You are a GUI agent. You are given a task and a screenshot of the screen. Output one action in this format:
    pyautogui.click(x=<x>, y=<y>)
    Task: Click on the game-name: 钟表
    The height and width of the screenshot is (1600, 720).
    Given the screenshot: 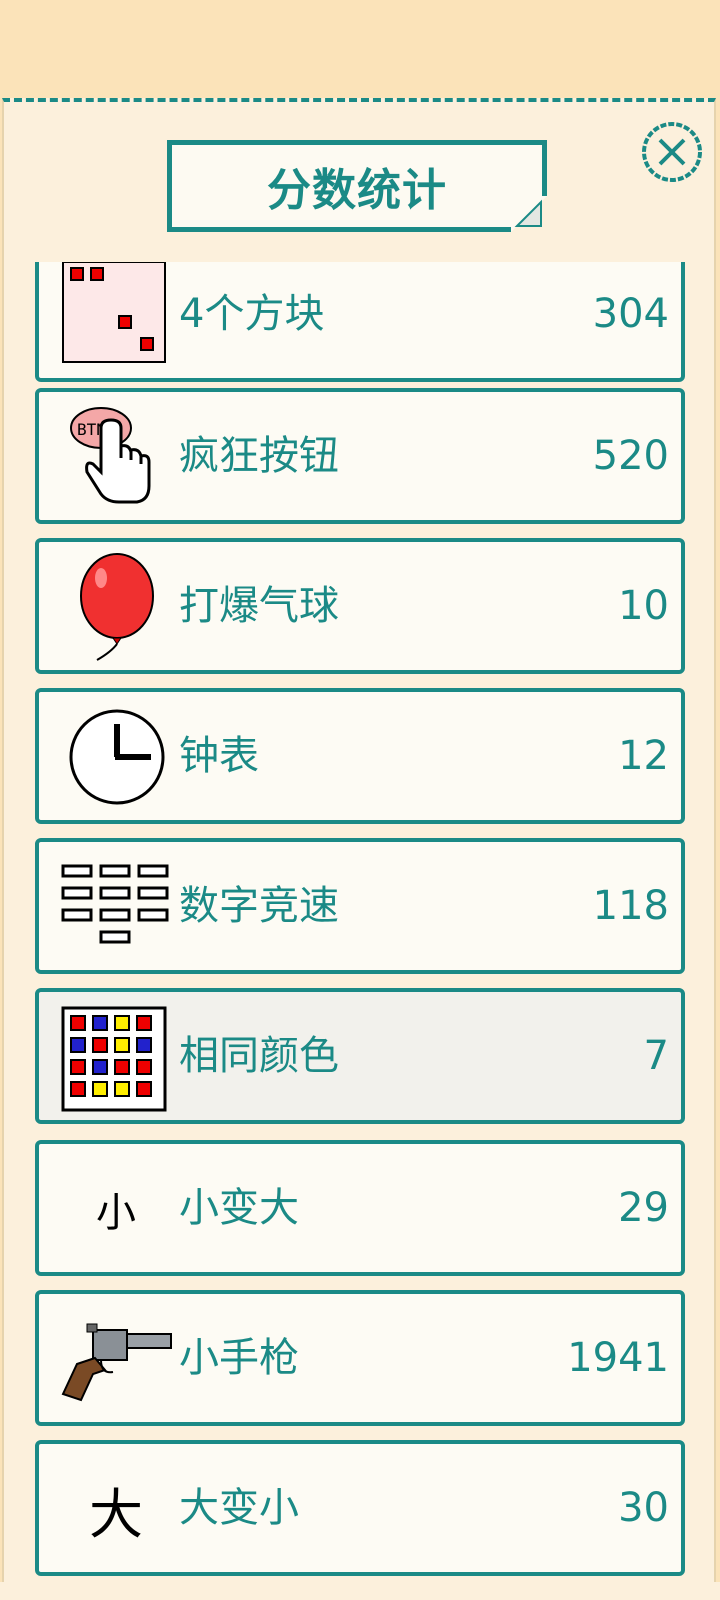 What is the action you would take?
    pyautogui.click(x=219, y=756)
    